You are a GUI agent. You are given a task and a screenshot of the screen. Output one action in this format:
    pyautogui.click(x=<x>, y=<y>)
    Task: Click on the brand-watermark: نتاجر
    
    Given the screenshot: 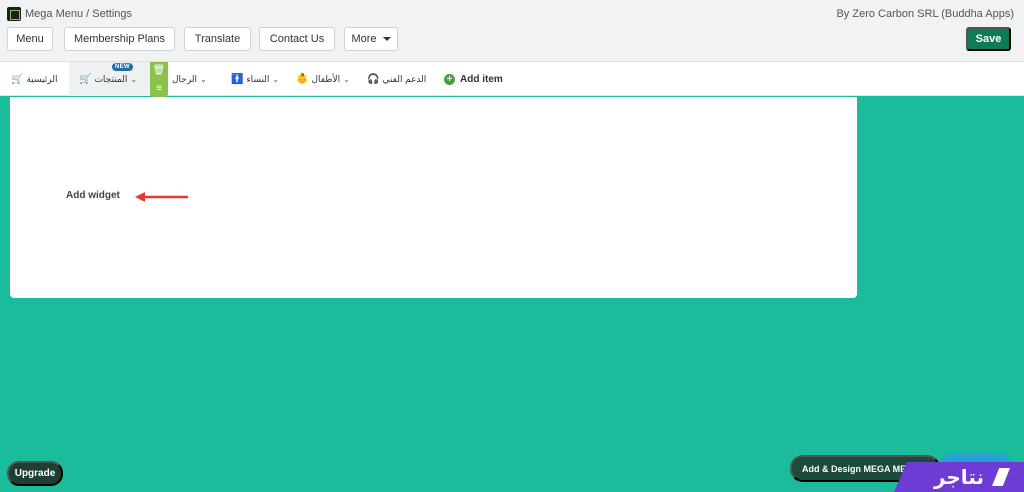 What is the action you would take?
    pyautogui.click(x=959, y=477)
    